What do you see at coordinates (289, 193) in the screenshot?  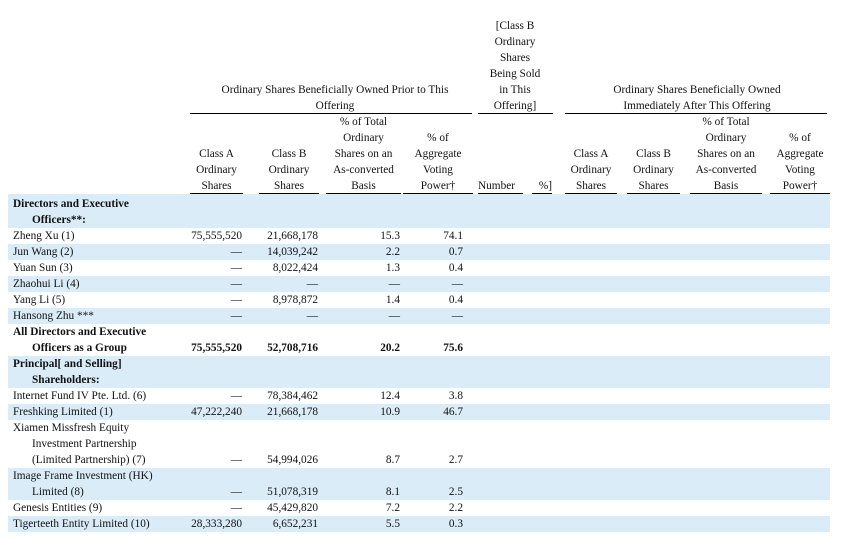 I see `prior-col-2-underline` at bounding box center [289, 193].